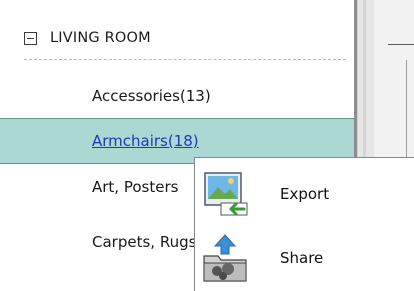 This screenshot has width=414, height=291. What do you see at coordinates (151, 96) in the screenshot?
I see `tree-item-label: Accessories(13)` at bounding box center [151, 96].